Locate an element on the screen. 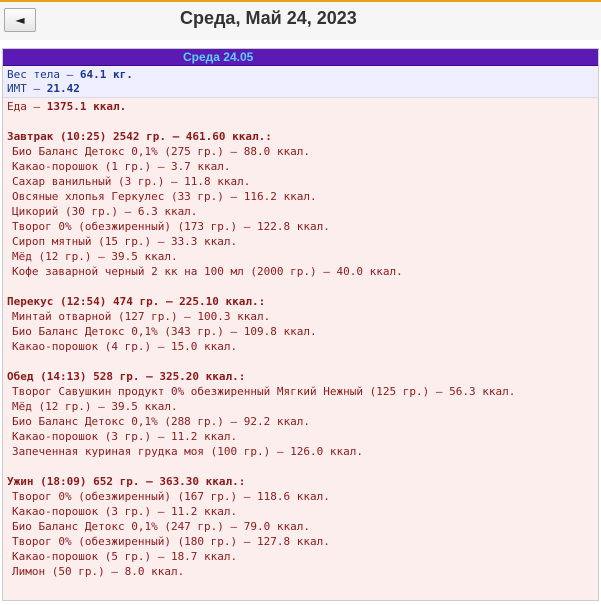  food-total-row: Еда — 1375.1 ккал. is located at coordinates (300, 106).